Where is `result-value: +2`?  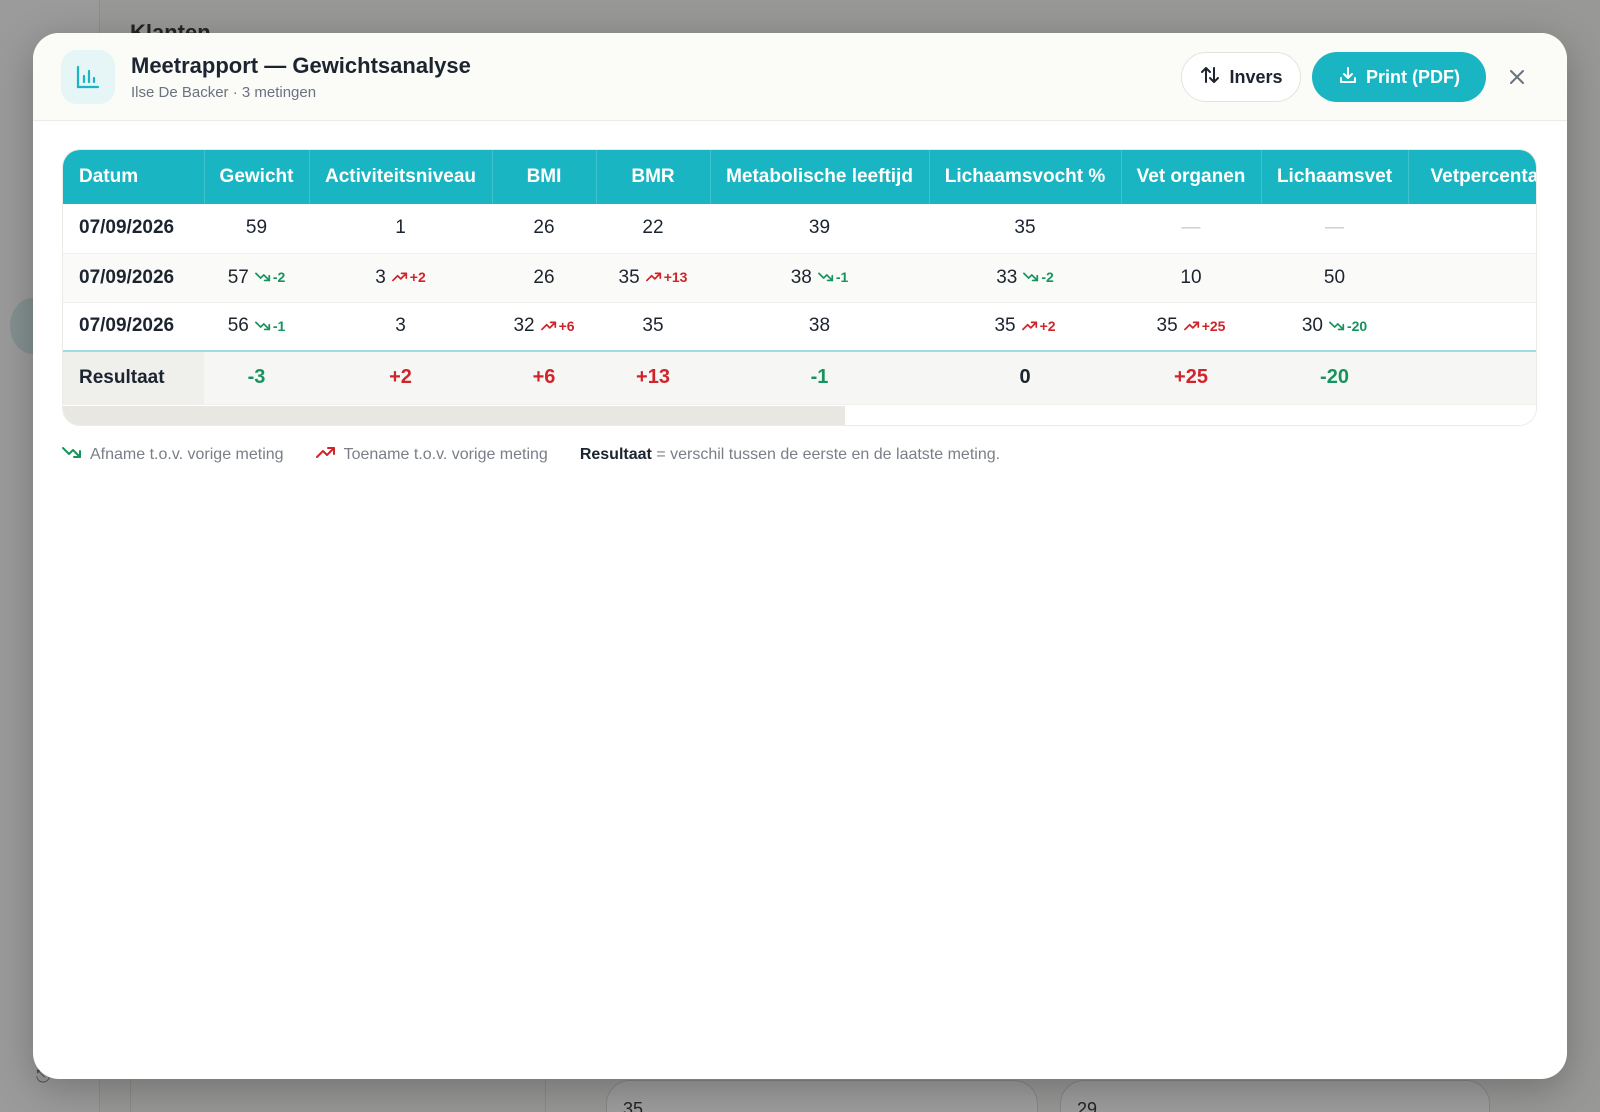 result-value: +2 is located at coordinates (400, 377).